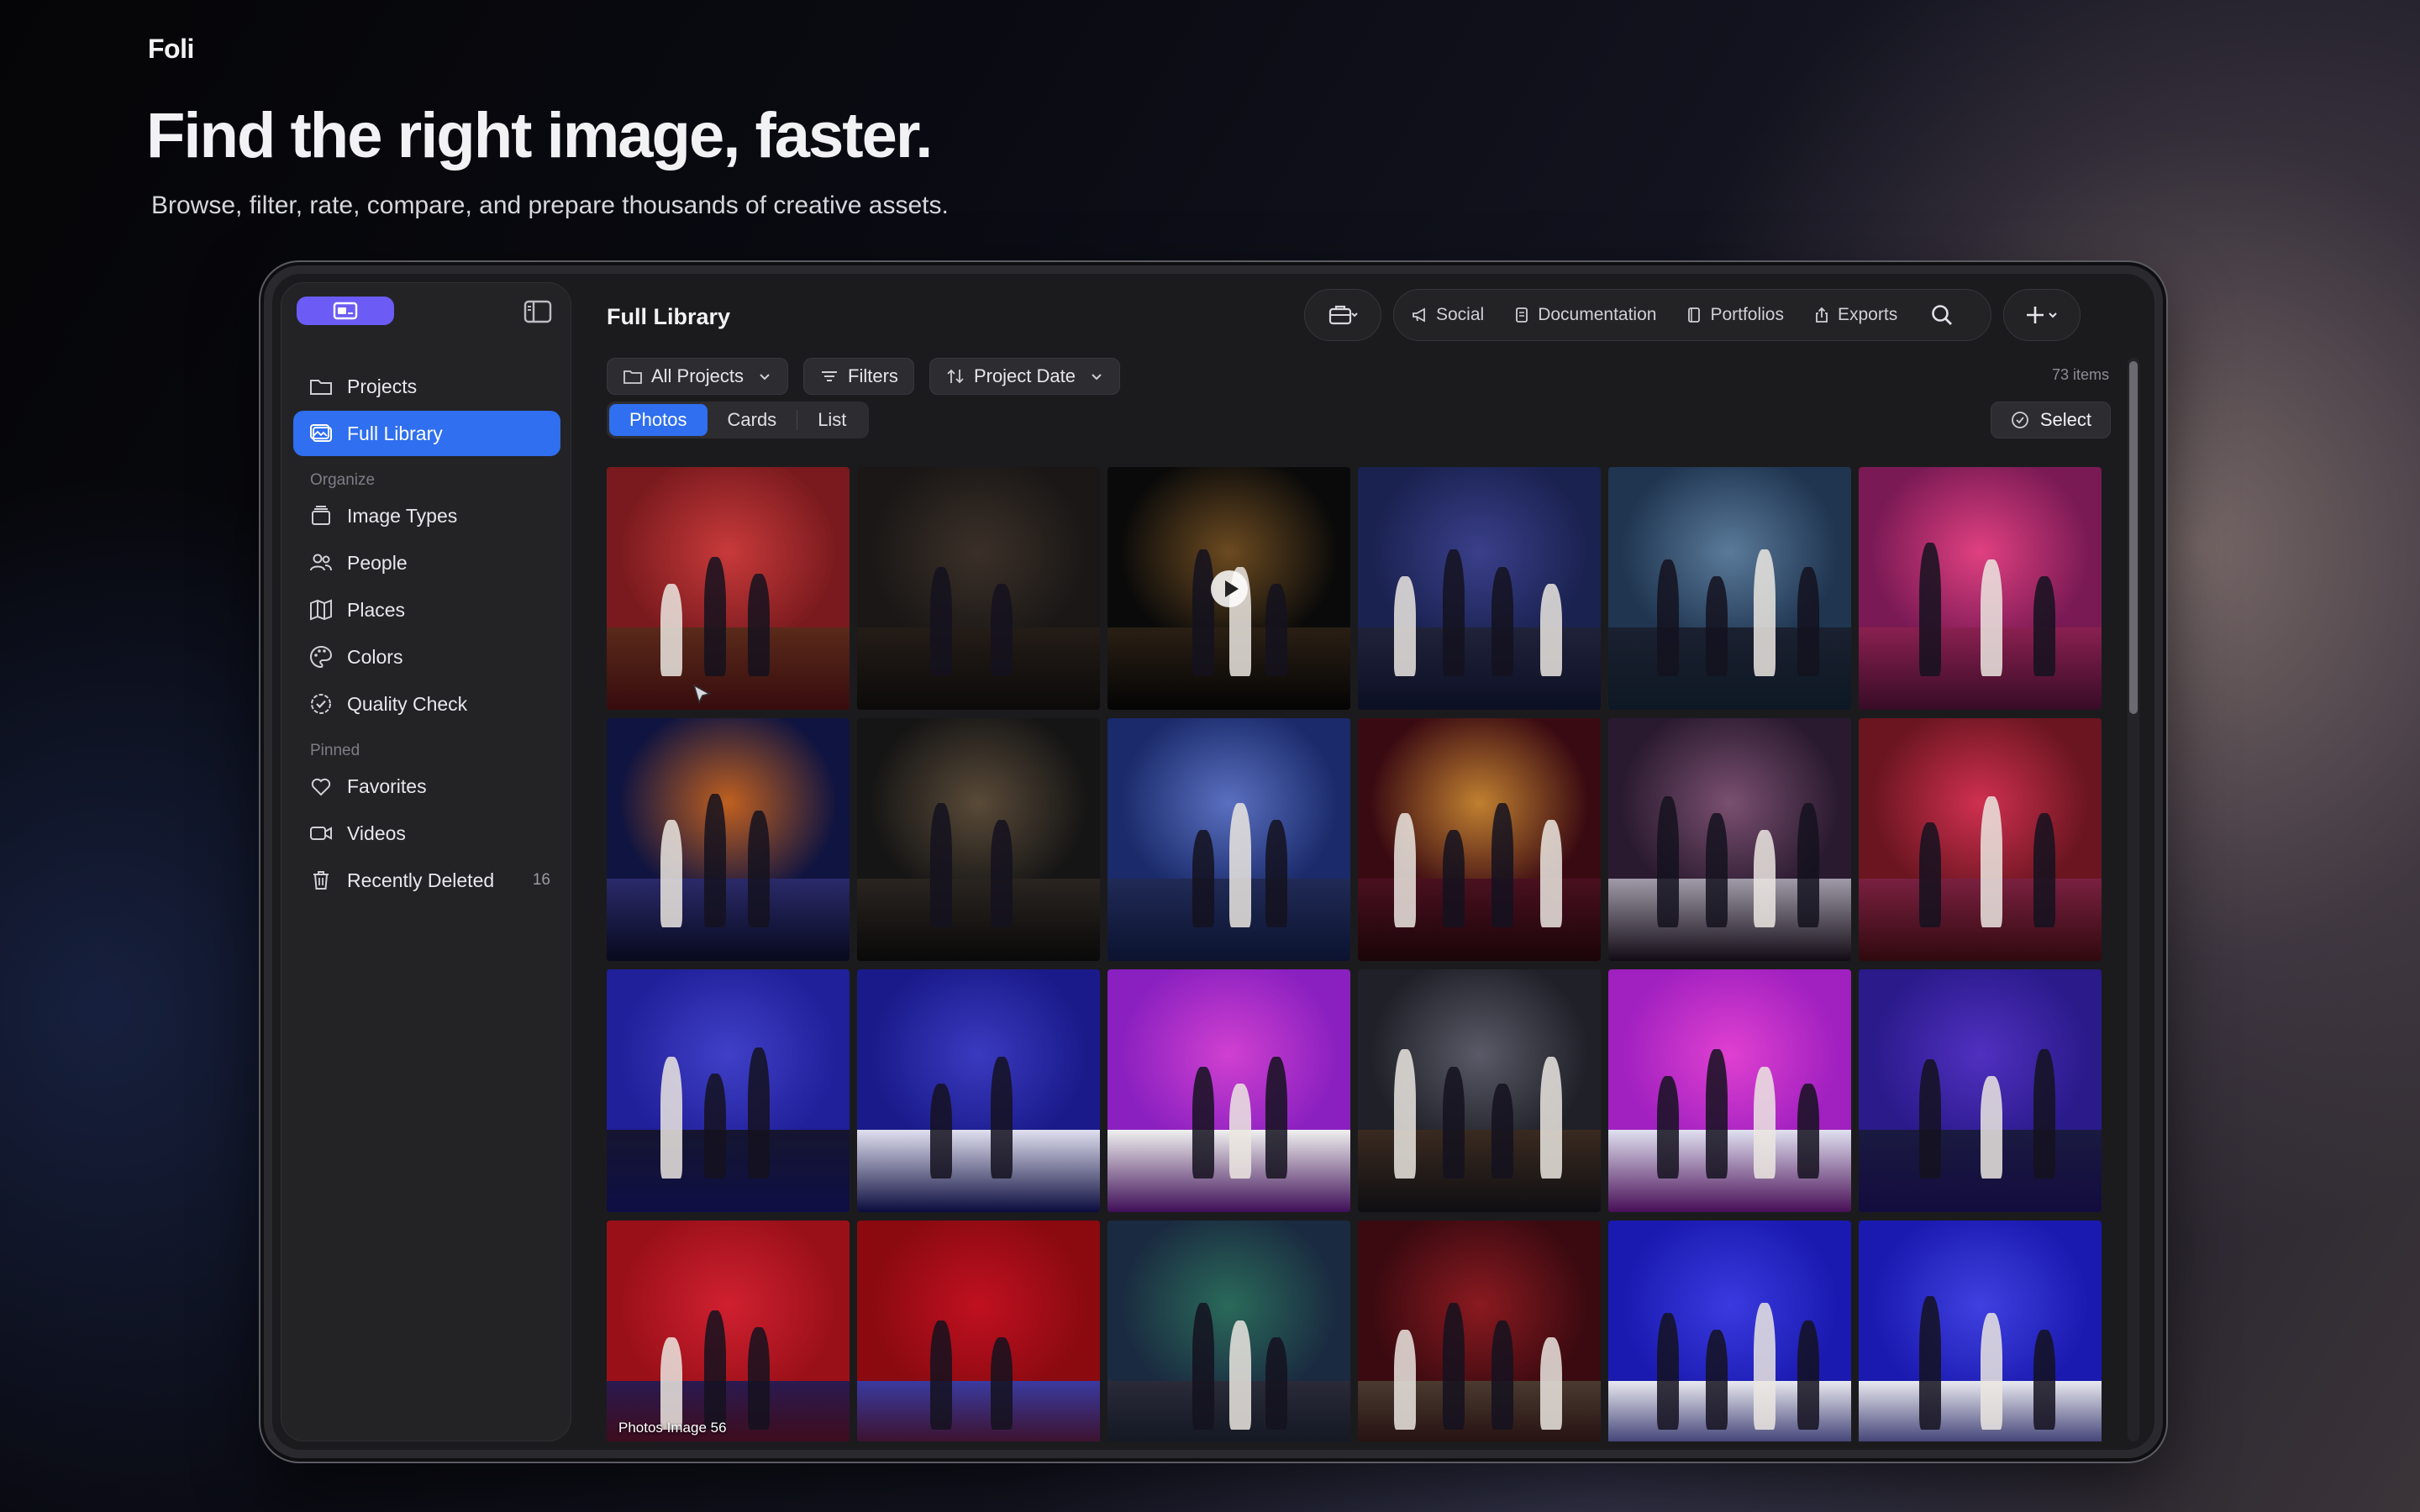 This screenshot has height=1512, width=2420. I want to click on sidebar-item-label: People, so click(377, 562).